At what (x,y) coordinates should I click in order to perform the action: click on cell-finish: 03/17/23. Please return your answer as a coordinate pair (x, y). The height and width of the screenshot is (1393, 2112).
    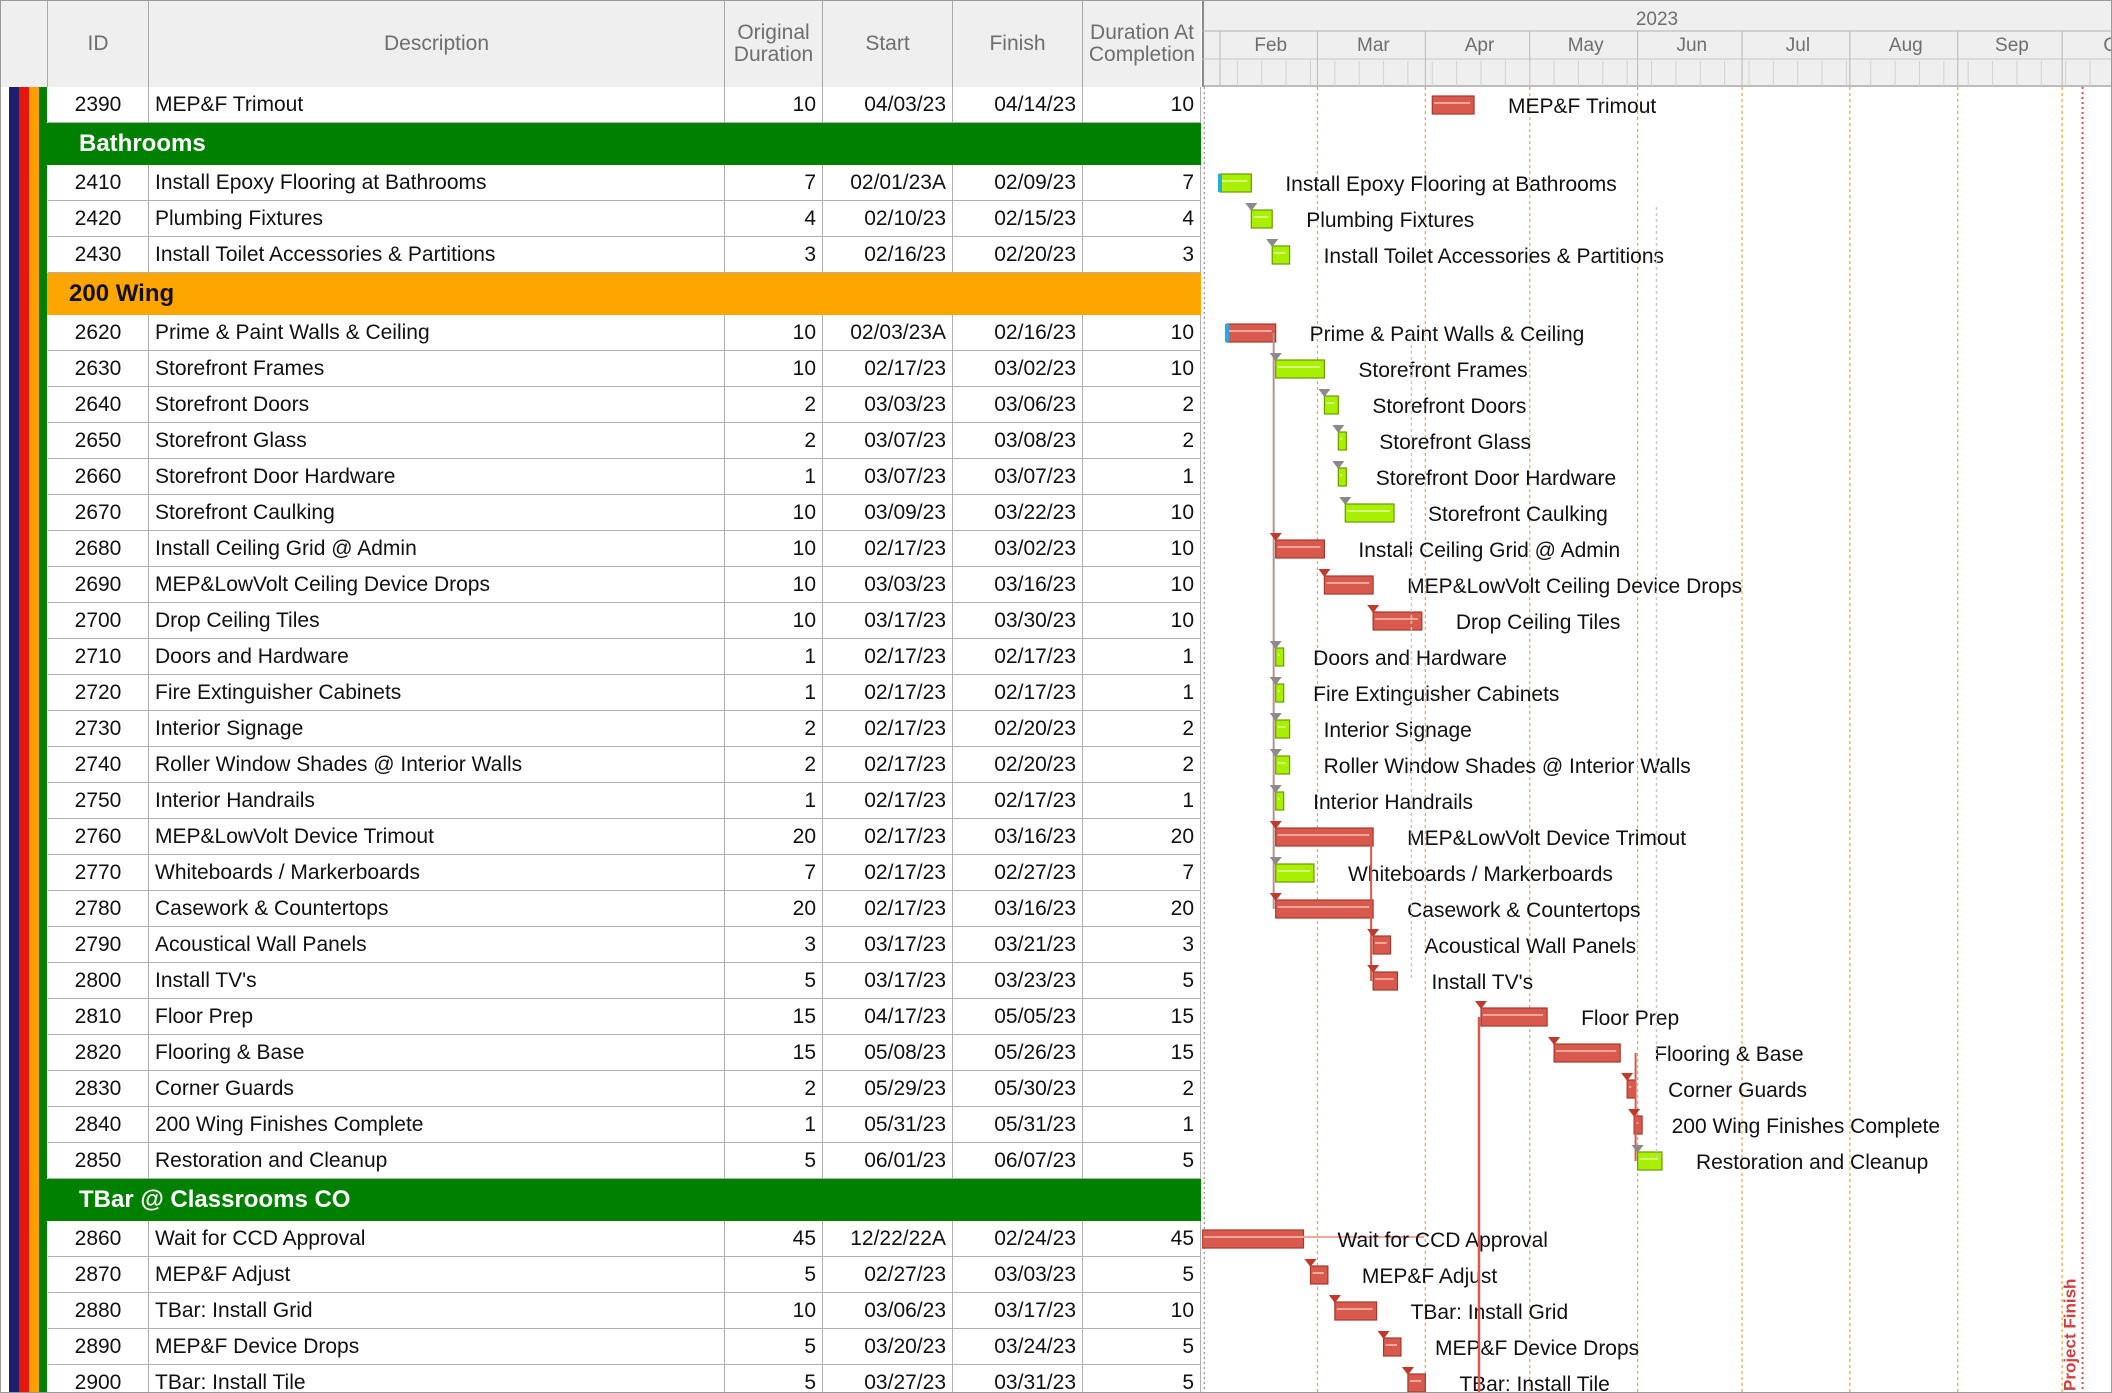
    Looking at the image, I should click on (1018, 1311).